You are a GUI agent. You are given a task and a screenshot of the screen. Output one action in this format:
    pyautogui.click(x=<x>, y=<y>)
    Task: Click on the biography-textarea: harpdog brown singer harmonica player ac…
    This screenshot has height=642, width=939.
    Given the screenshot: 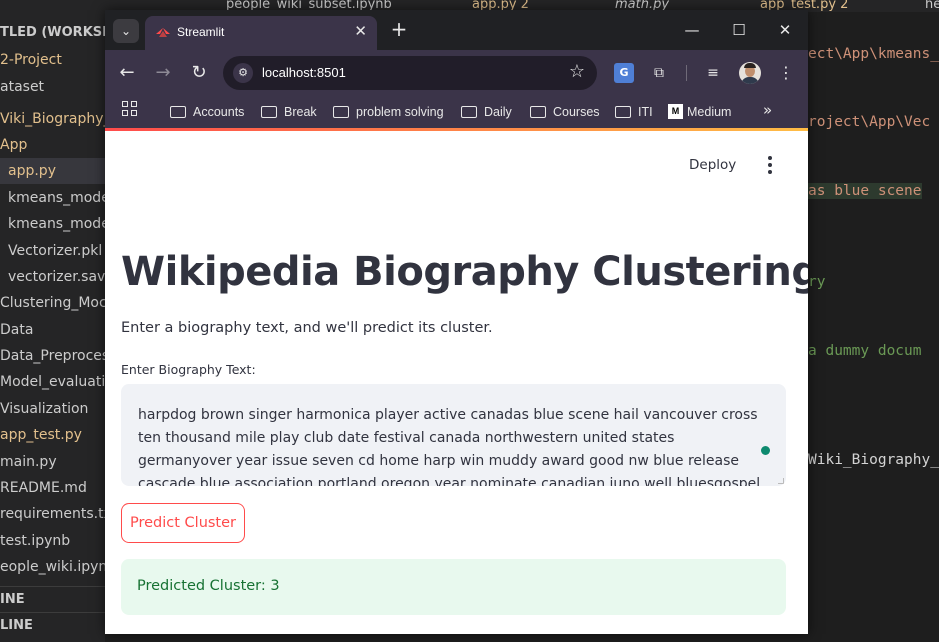 What is the action you would take?
    pyautogui.click(x=453, y=435)
    